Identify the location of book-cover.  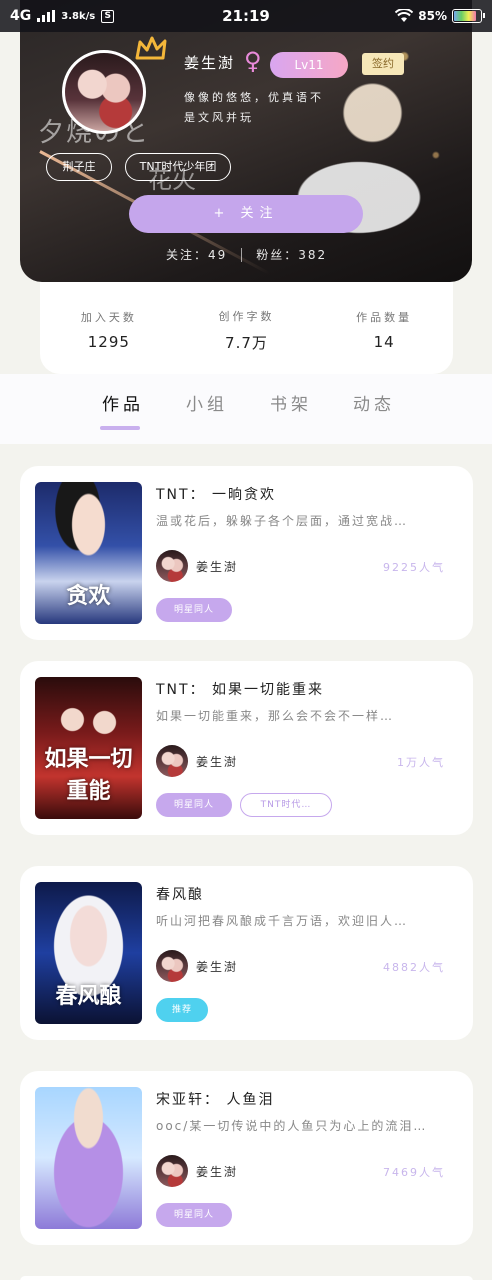
(88, 1158).